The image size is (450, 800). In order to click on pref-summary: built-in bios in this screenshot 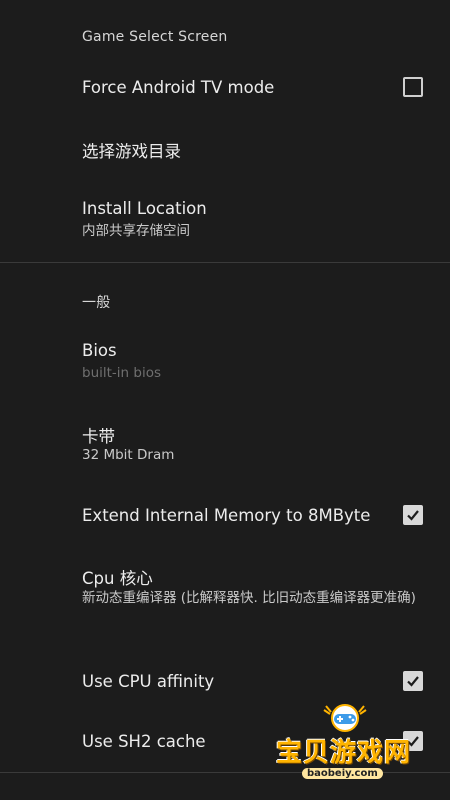, I will do `click(122, 373)`.